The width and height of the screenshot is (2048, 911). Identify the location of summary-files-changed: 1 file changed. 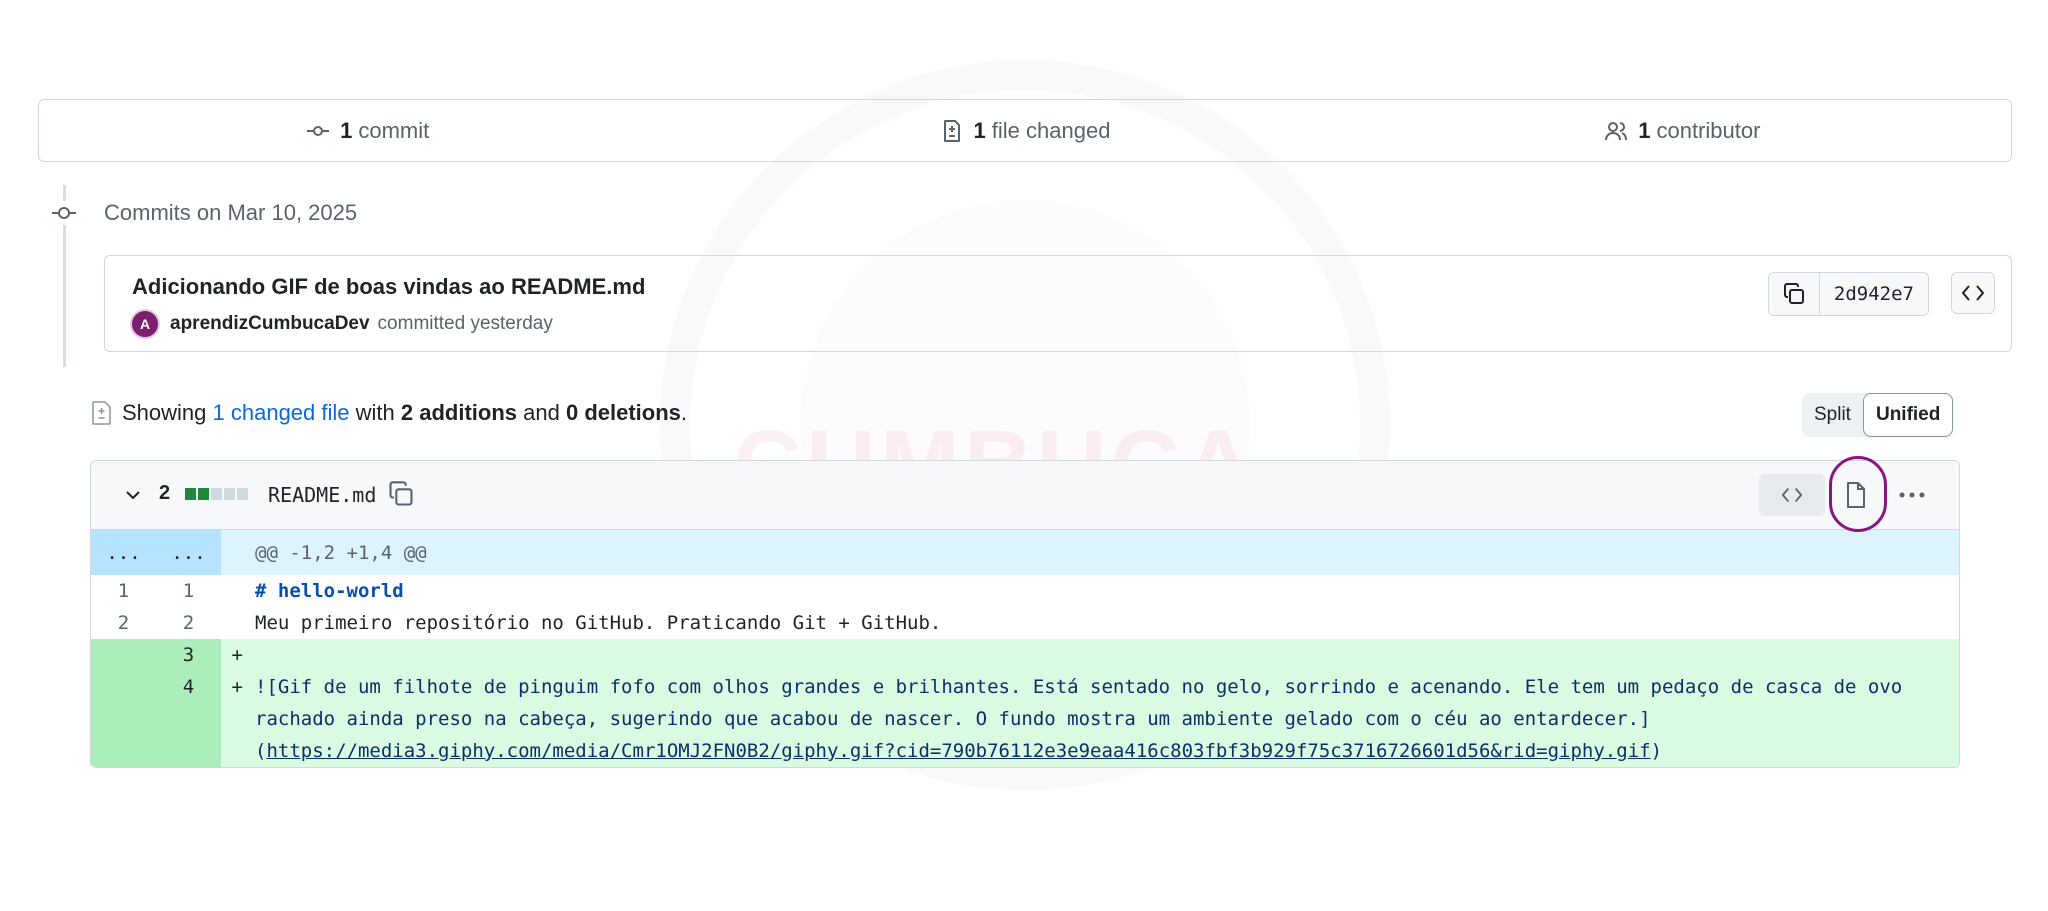
(1024, 131).